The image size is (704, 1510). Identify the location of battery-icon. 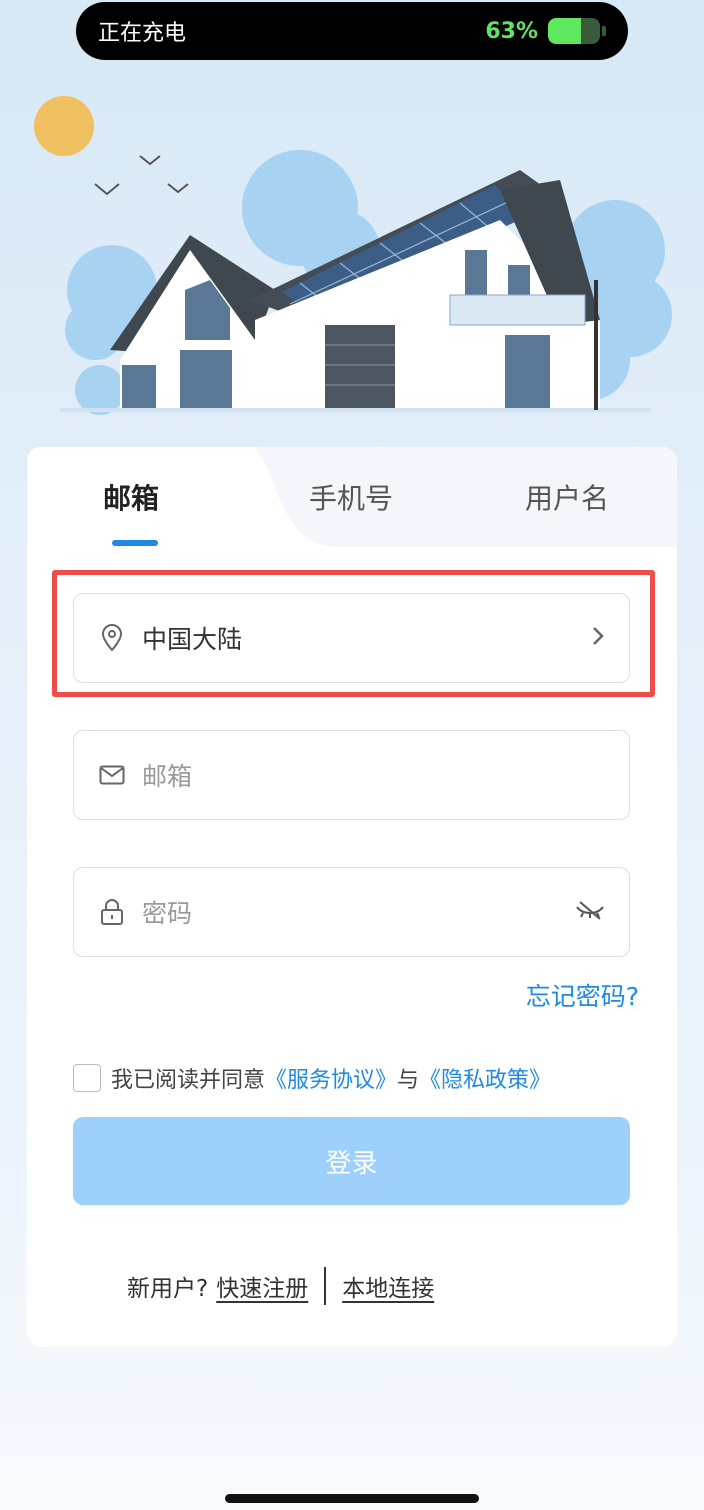
(574, 31).